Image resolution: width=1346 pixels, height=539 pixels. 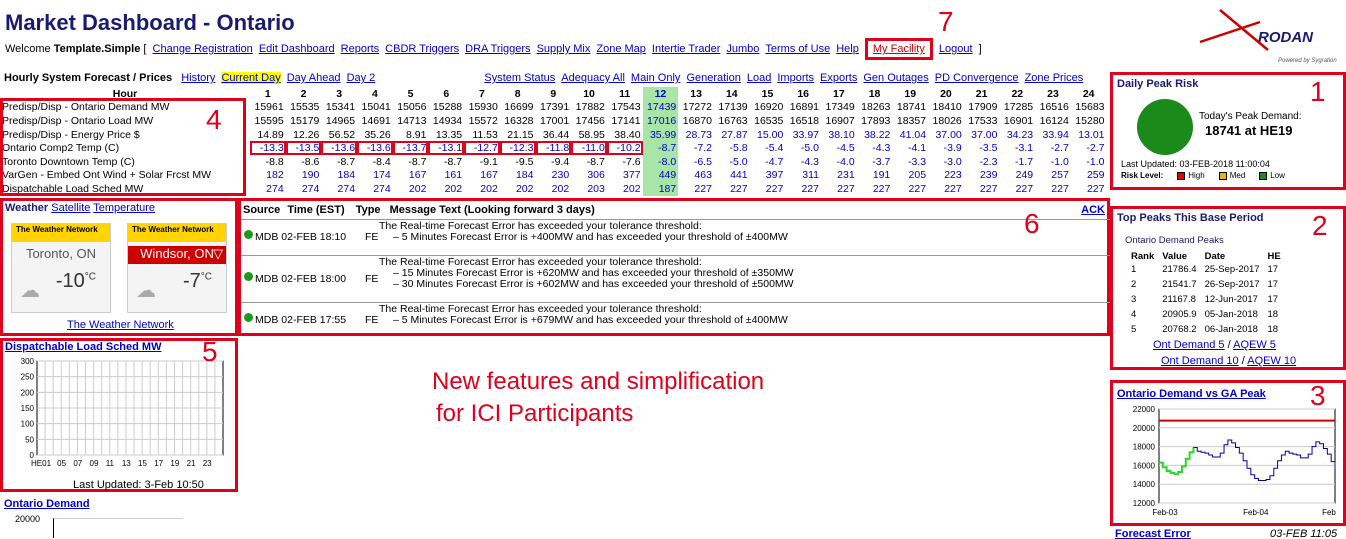 I want to click on hour-cell: 20, so click(x=946, y=93).